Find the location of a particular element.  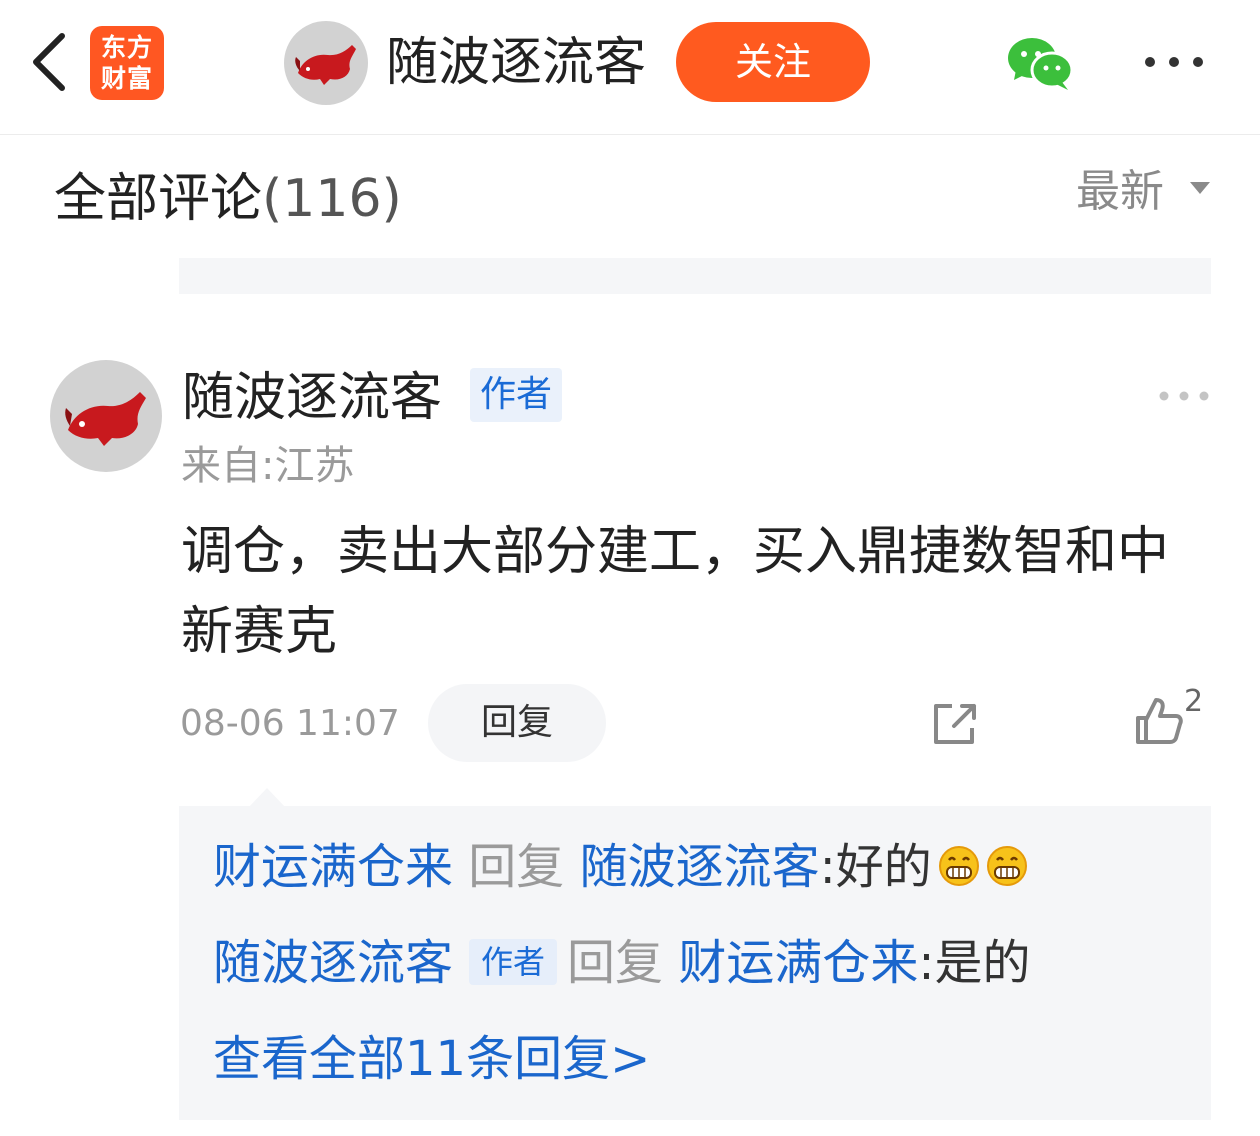

comments-title-text: 全部评论 is located at coordinates (158, 199).